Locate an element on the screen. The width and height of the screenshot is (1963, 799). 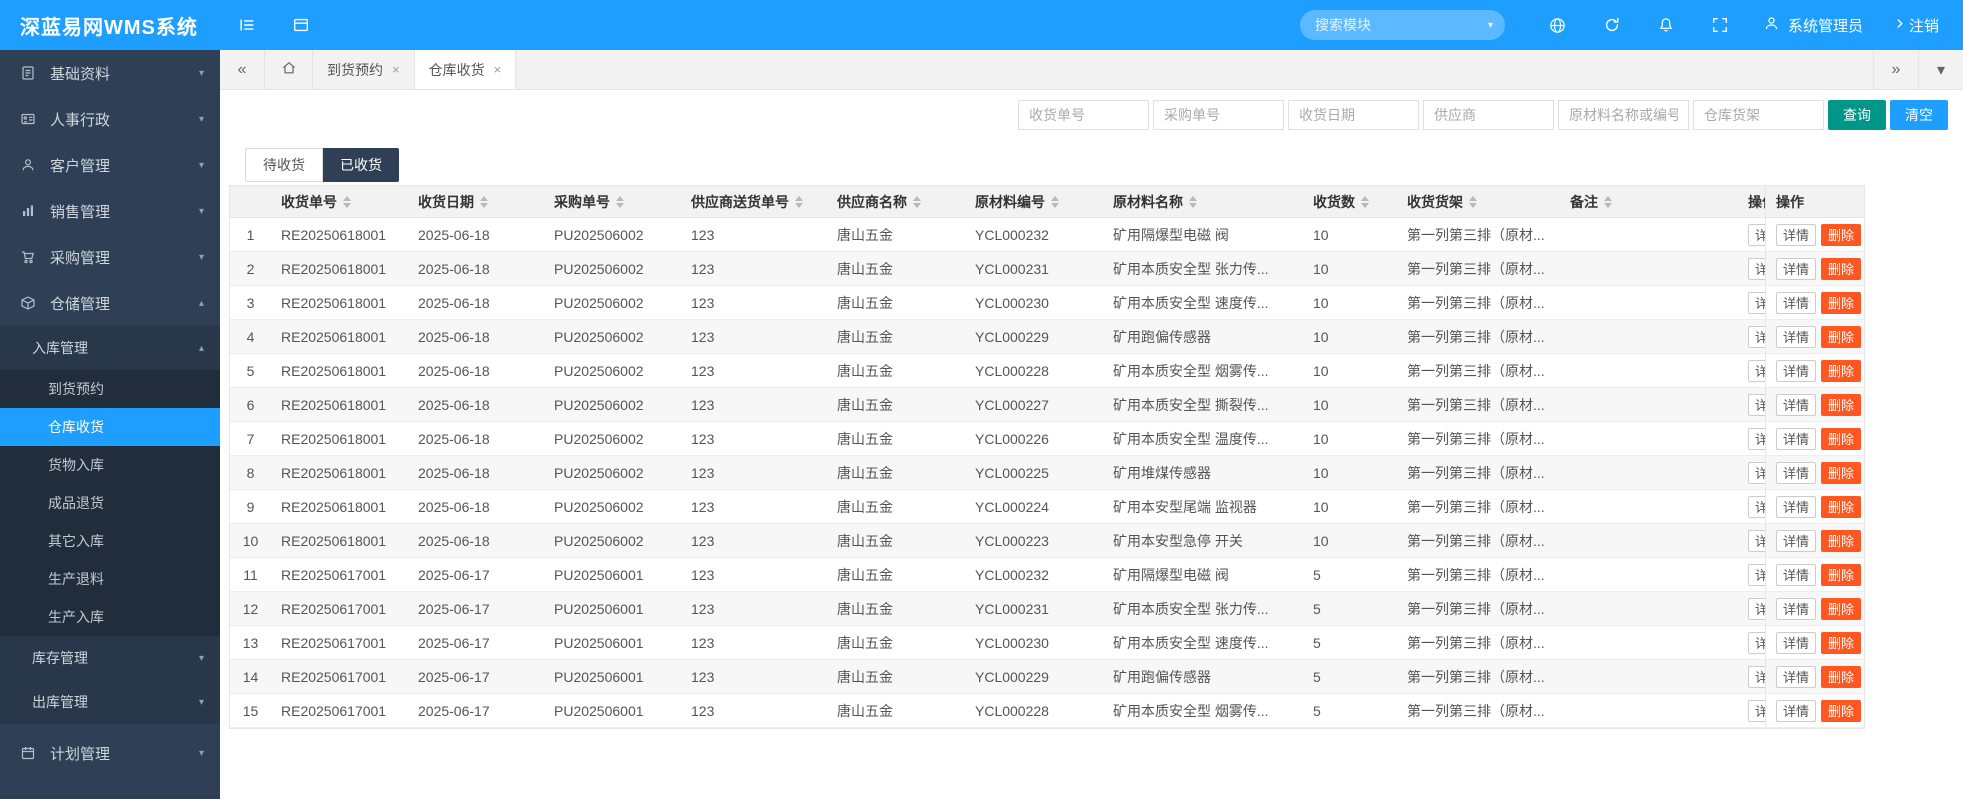
sidebar-item-production-inbound: 生产入库 is located at coordinates (110, 617).